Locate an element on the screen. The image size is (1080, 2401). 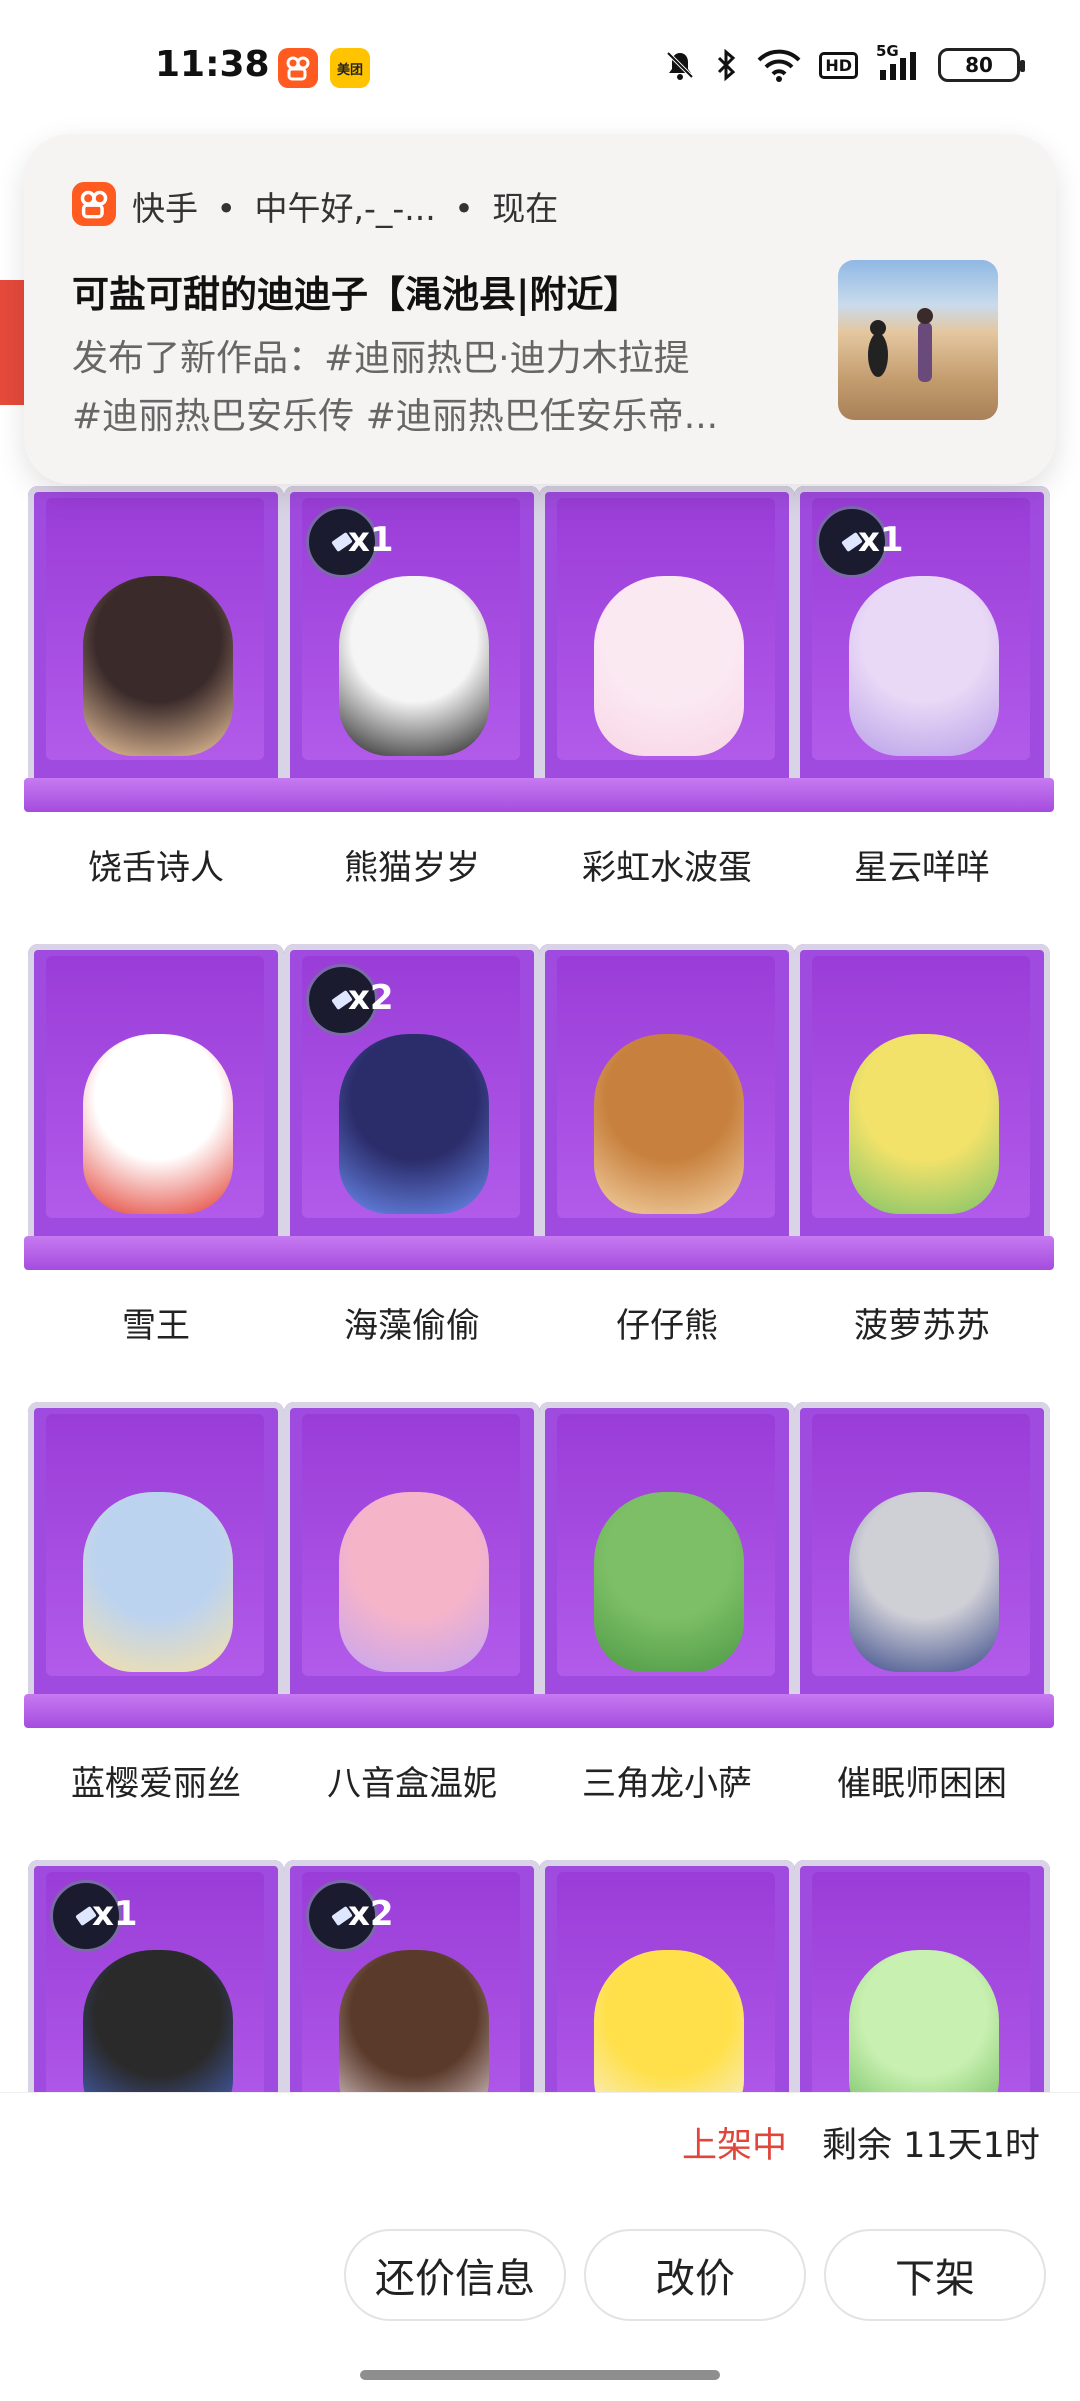
toy-name: 雪王 is located at coordinates (156, 1326).